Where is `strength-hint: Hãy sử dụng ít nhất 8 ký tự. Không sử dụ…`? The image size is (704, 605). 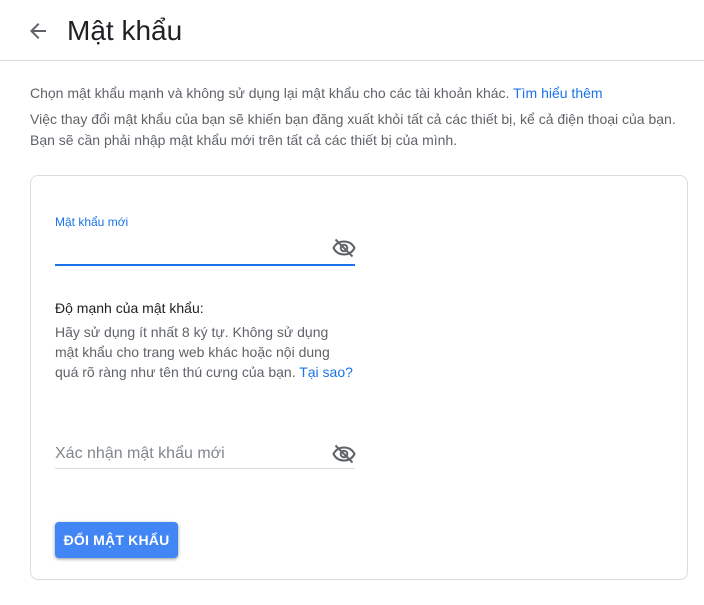 strength-hint: Hãy sử dụng ít nhất 8 ký tự. Không sử dụ… is located at coordinates (205, 352).